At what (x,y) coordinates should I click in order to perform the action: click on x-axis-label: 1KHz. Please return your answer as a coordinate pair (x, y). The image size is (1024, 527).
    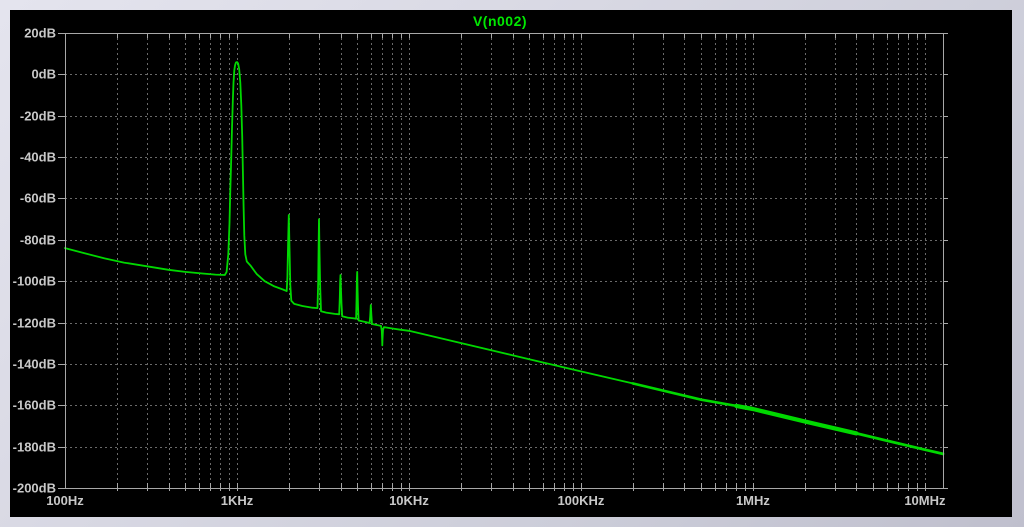
    Looking at the image, I should click on (237, 500).